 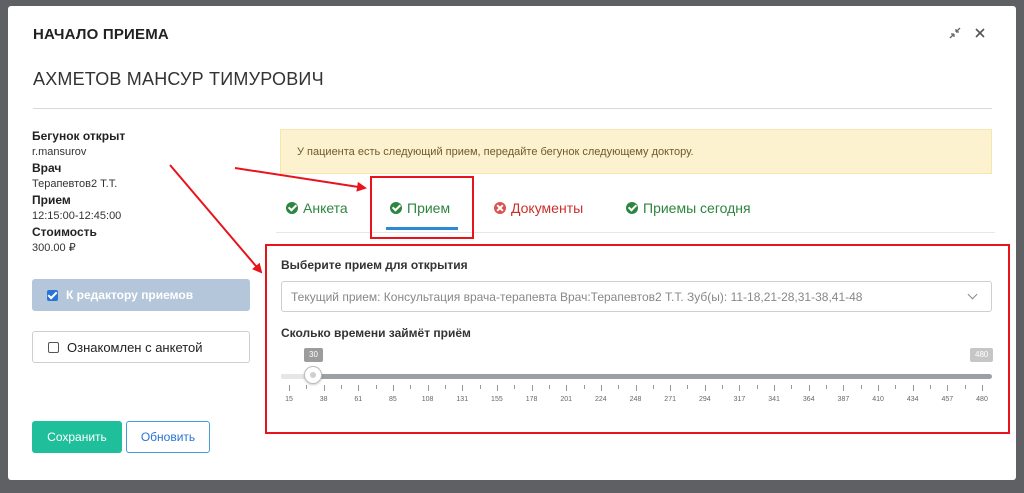 What do you see at coordinates (704, 399) in the screenshot?
I see `slider-tick-label: 294` at bounding box center [704, 399].